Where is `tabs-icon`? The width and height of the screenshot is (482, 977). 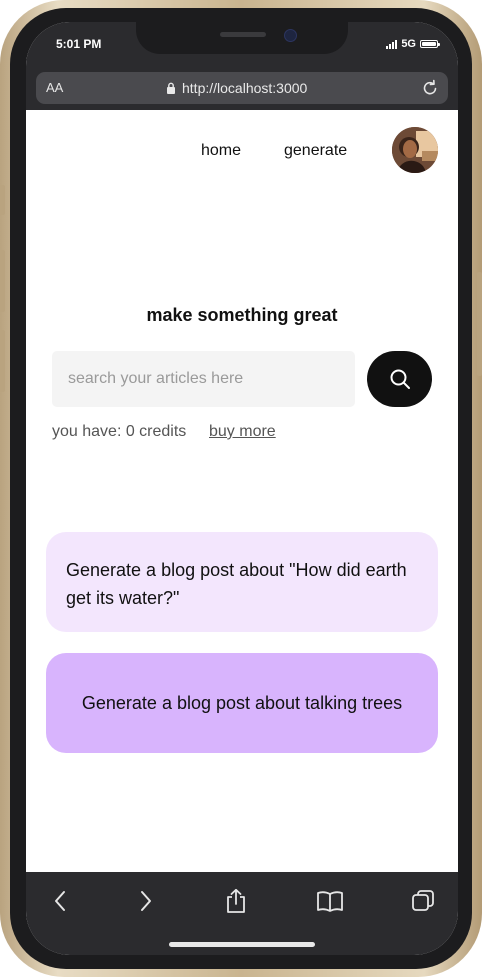 tabs-icon is located at coordinates (423, 900).